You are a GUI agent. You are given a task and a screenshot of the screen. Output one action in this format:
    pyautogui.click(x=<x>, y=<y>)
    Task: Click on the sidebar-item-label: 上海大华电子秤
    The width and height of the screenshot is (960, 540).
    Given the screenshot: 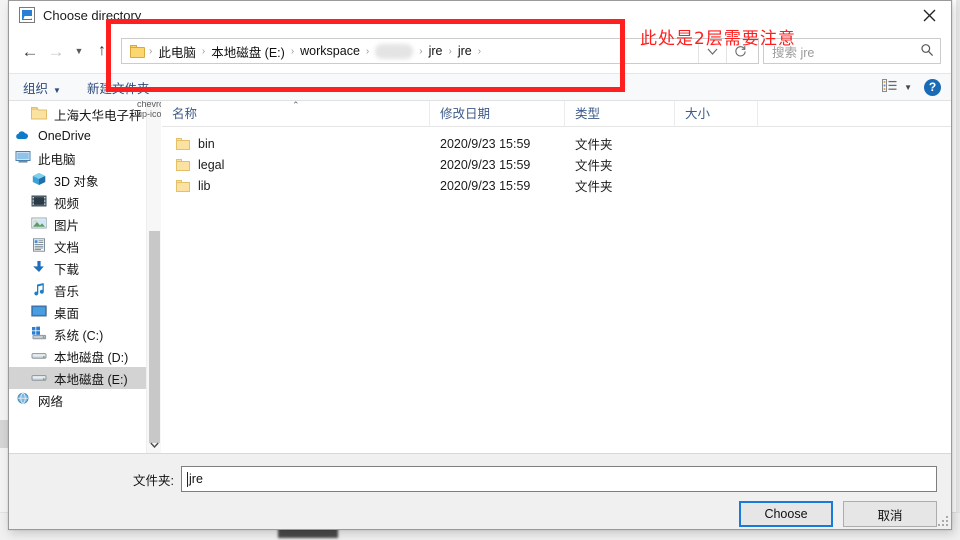 What is the action you would take?
    pyautogui.click(x=98, y=115)
    